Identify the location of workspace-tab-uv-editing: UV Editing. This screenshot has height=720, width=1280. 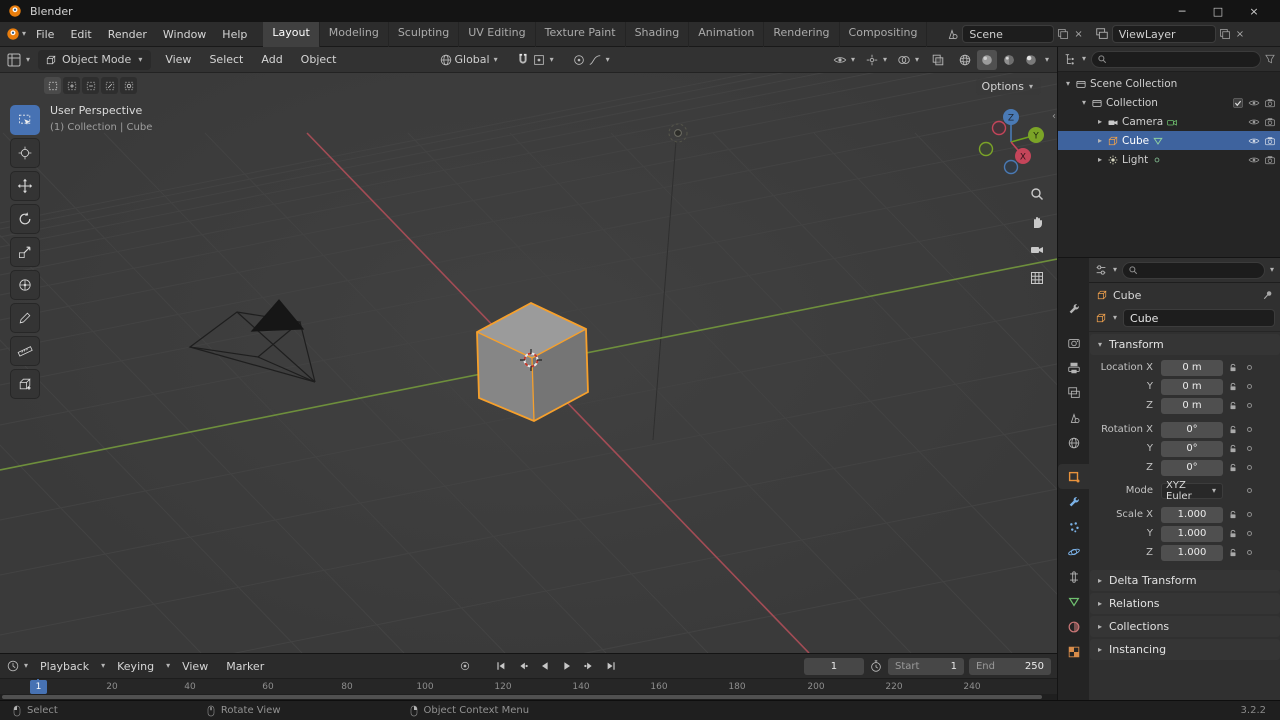
(497, 34).